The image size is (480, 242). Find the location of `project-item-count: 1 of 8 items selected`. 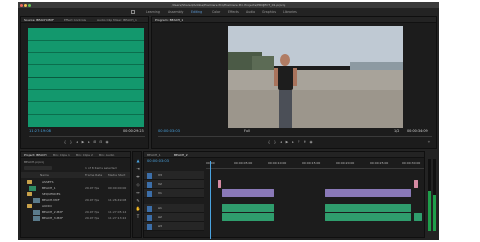

project-item-count: 1 of 8 items selected is located at coordinates (101, 168).